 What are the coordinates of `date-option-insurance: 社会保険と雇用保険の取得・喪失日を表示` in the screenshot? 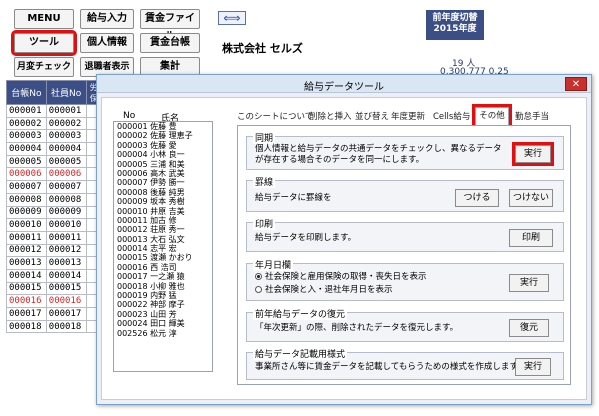 It's located at (341, 277).